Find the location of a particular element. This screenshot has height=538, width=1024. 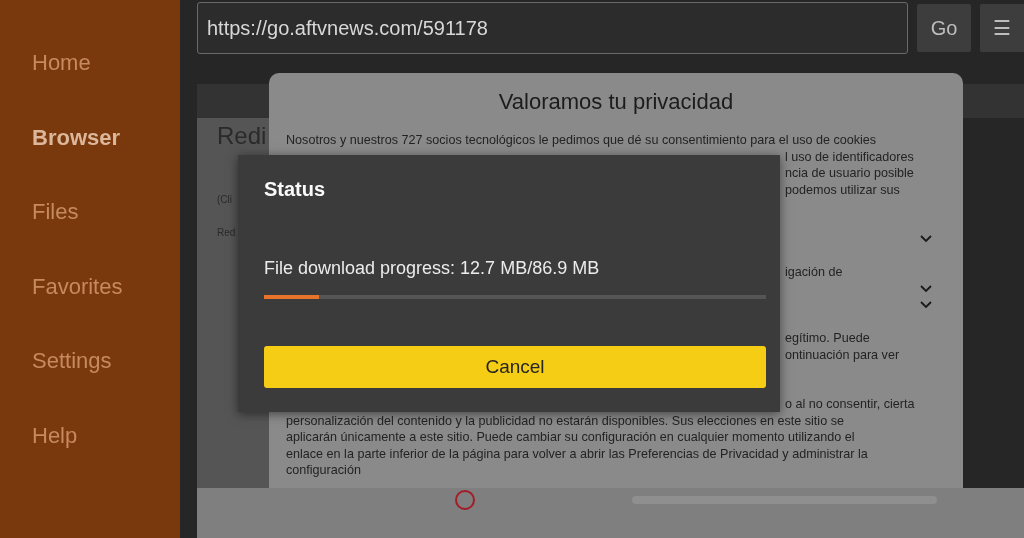

privacy-text: ontinuación para ver is located at coordinates (842, 354).